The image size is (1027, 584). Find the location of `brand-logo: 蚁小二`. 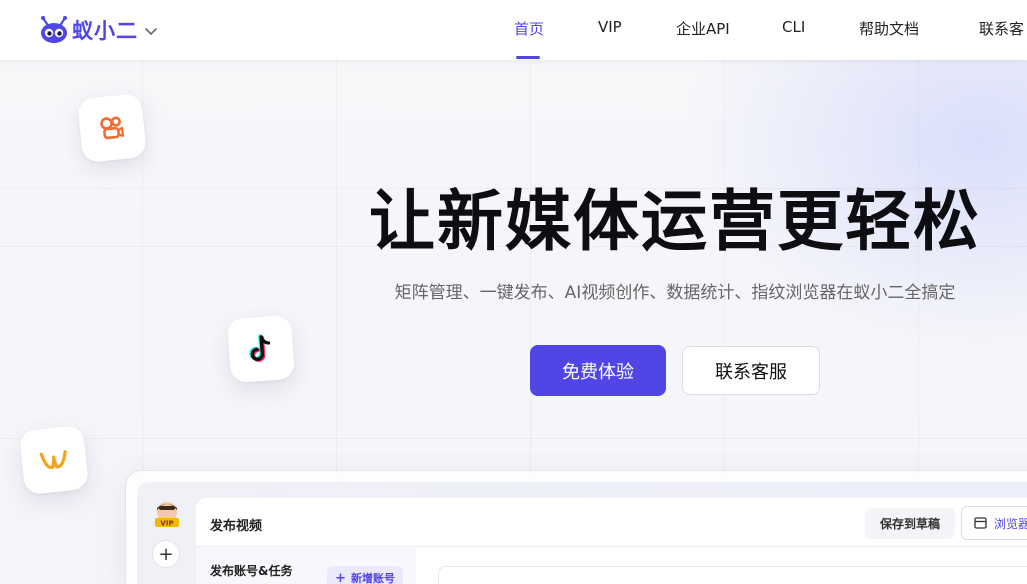

brand-logo: 蚁小二 is located at coordinates (98, 30).